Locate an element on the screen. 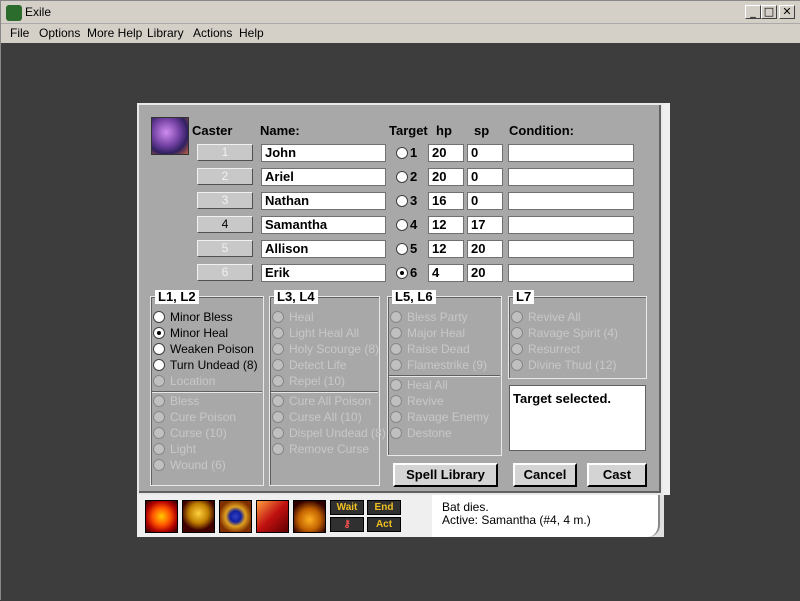  spell-option: Cure All Poison is located at coordinates (324, 401).